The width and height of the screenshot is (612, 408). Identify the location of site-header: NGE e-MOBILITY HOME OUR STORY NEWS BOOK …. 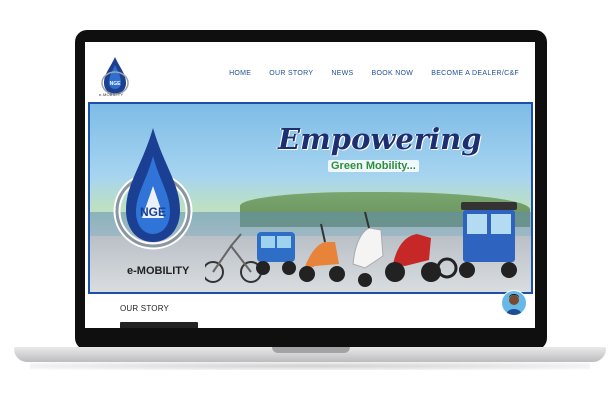
(310, 71).